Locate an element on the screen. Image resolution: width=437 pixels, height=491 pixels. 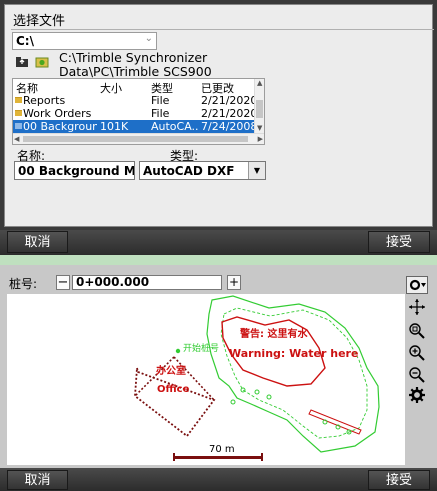
pan-icon is located at coordinates (417, 307).